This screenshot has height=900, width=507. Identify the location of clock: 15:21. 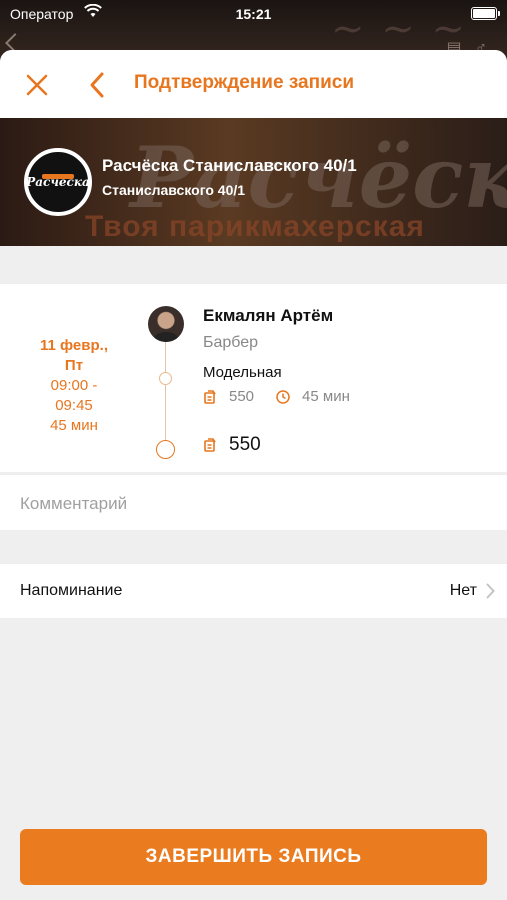
(253, 14).